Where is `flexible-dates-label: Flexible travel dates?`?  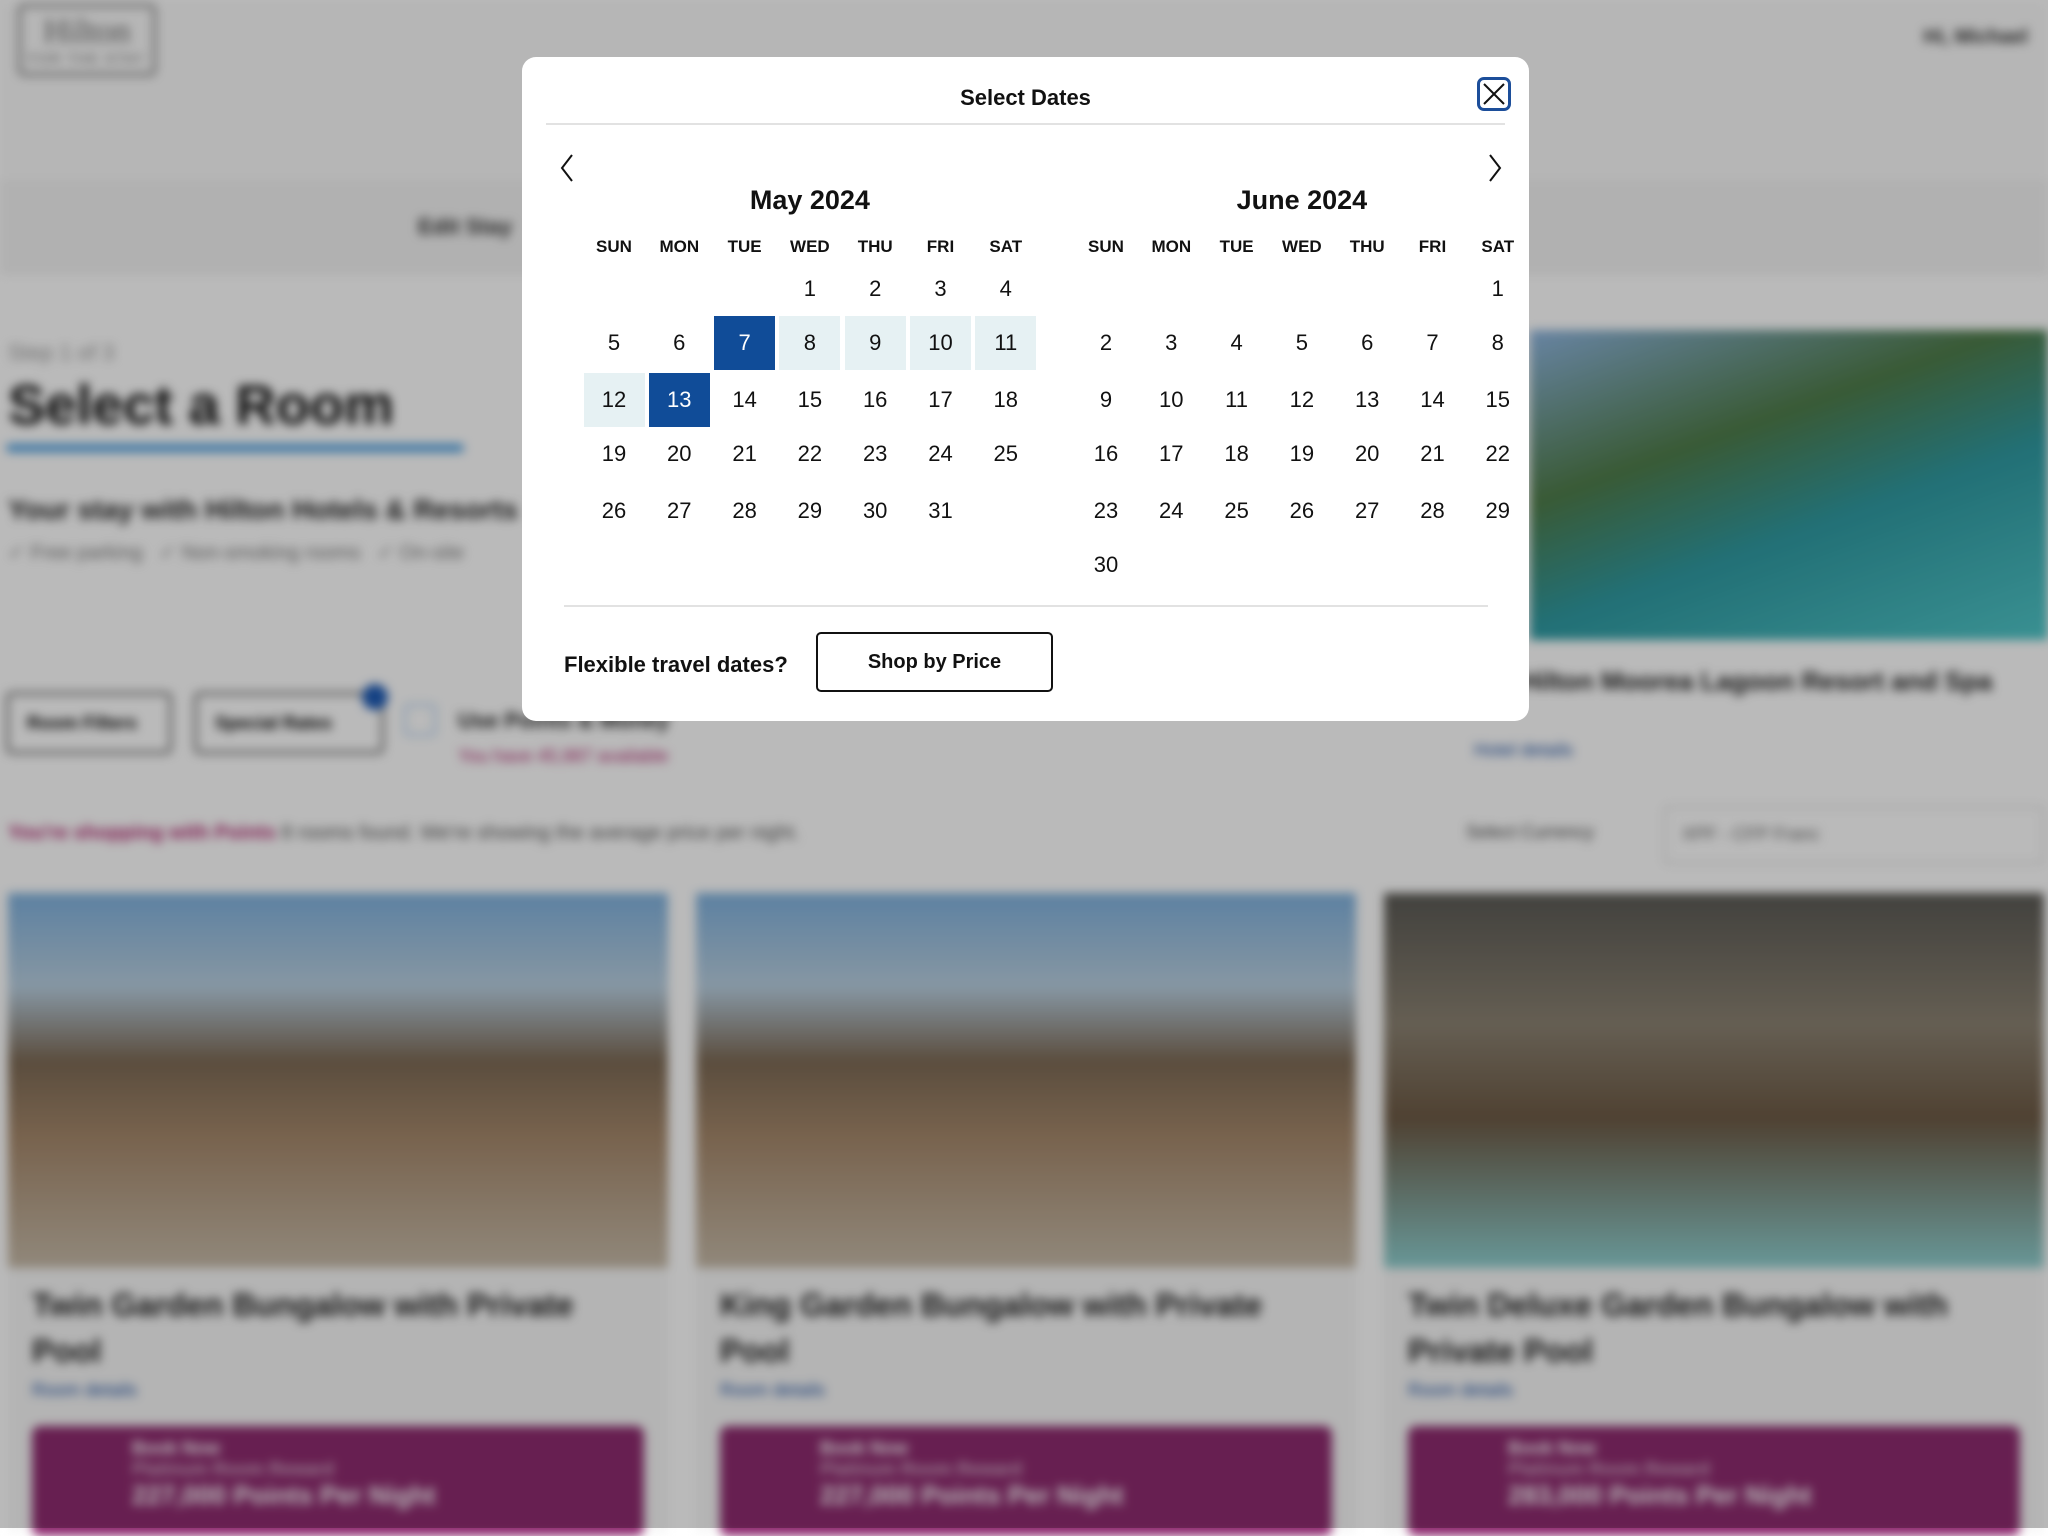
flexible-dates-label: Flexible travel dates? is located at coordinates (676, 664).